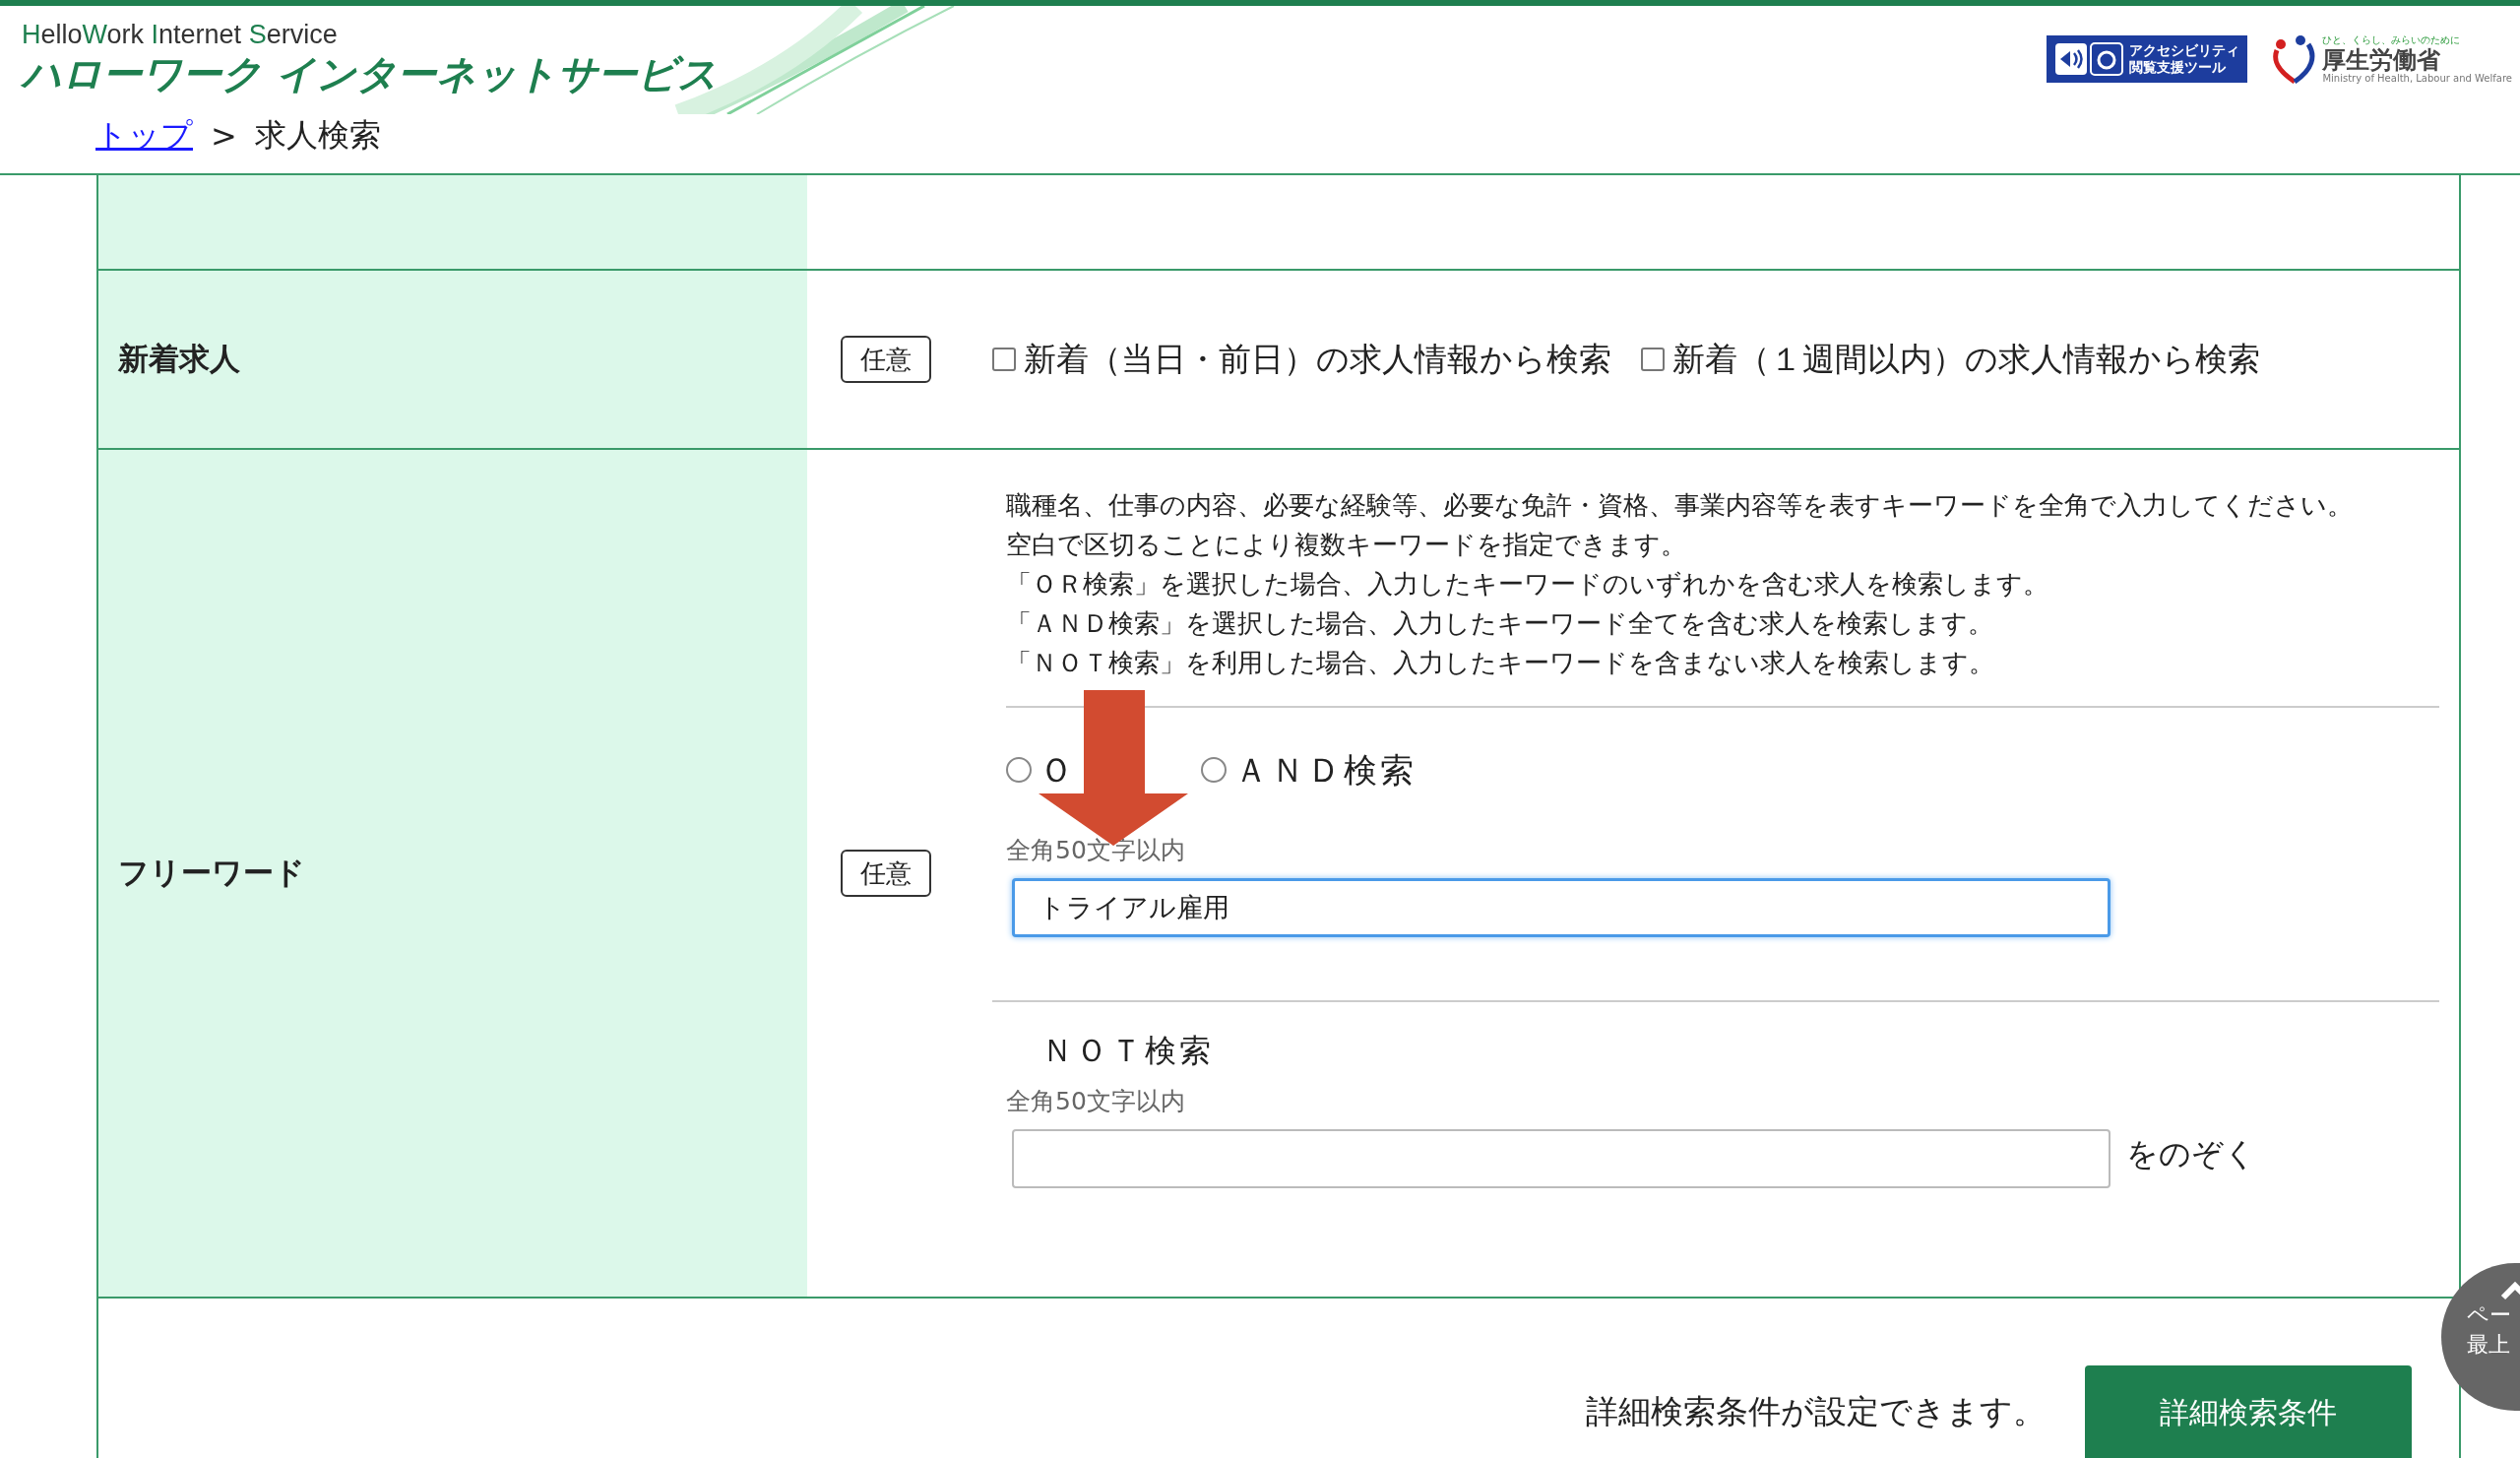 Image resolution: width=2520 pixels, height=1458 pixels. What do you see at coordinates (1561, 907) in the screenshot?
I see `keyword-field: トライアル雇用` at bounding box center [1561, 907].